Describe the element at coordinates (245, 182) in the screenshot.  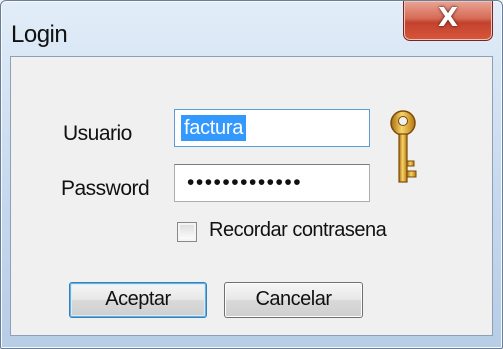
I see `password-input-value: •••••••••••••` at that location.